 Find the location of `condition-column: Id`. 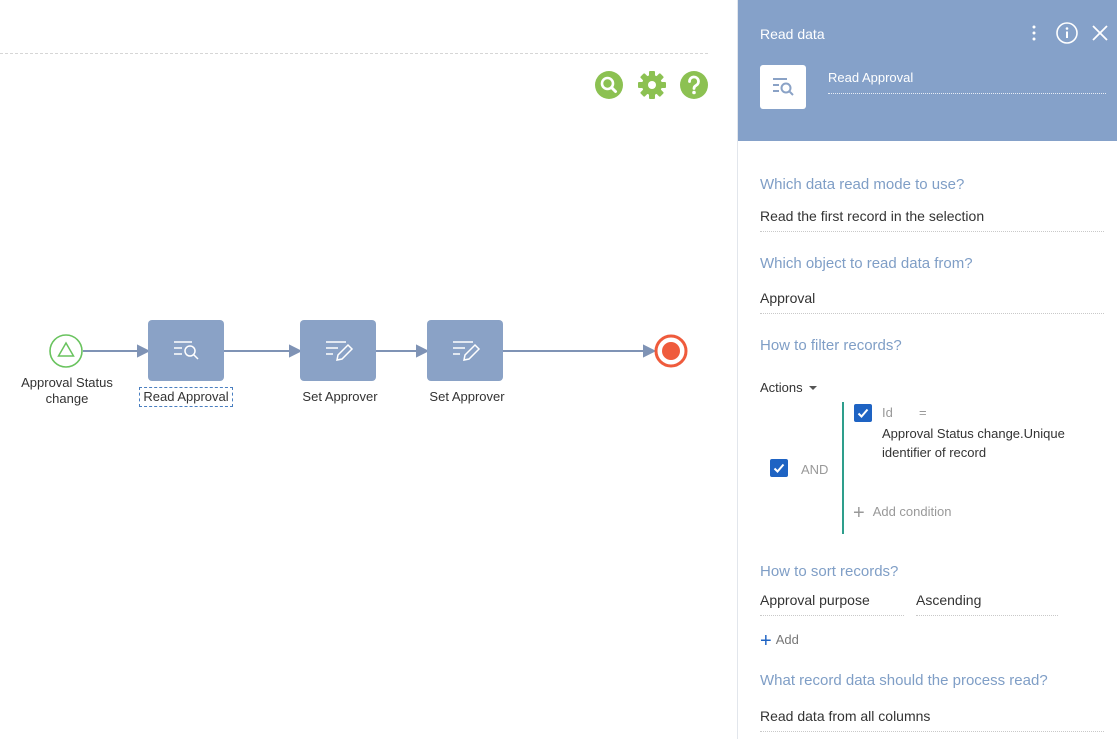

condition-column: Id is located at coordinates (887, 412).